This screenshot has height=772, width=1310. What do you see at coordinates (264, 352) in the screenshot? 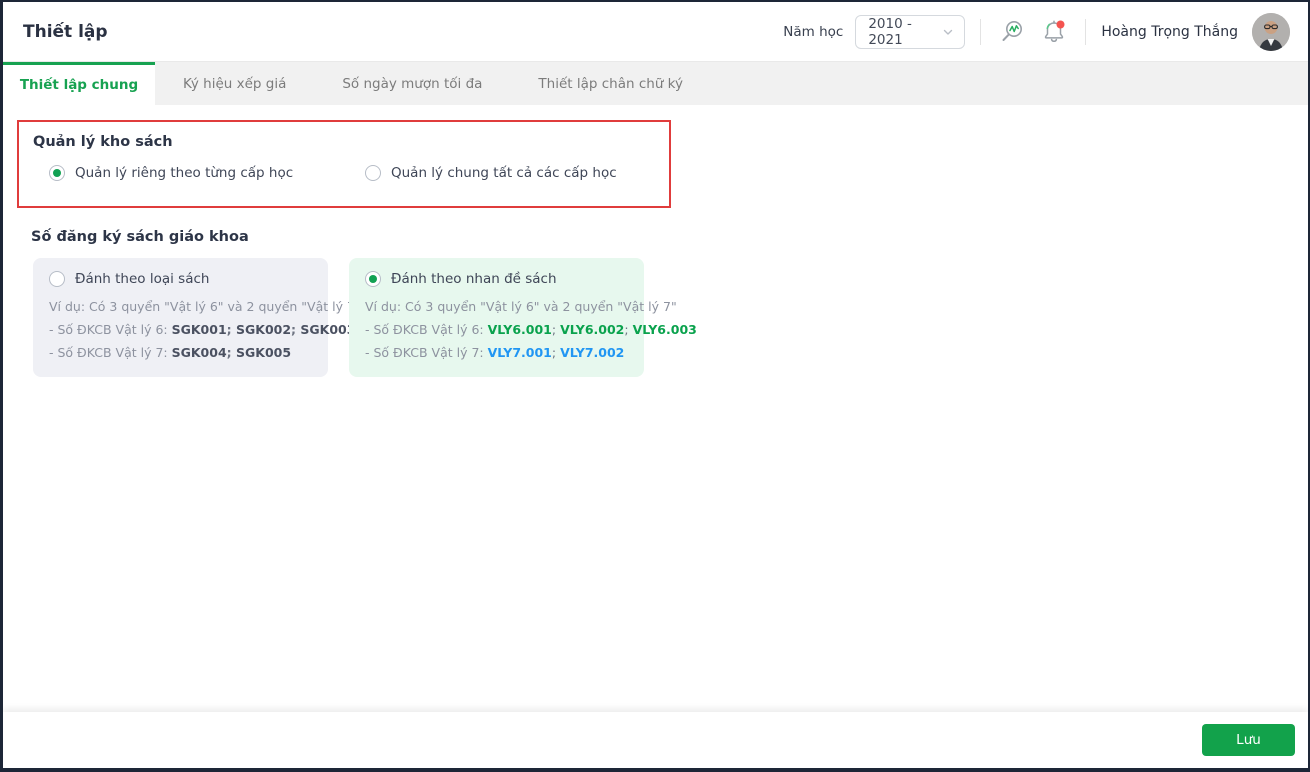
I see `book-code: SGK005` at bounding box center [264, 352].